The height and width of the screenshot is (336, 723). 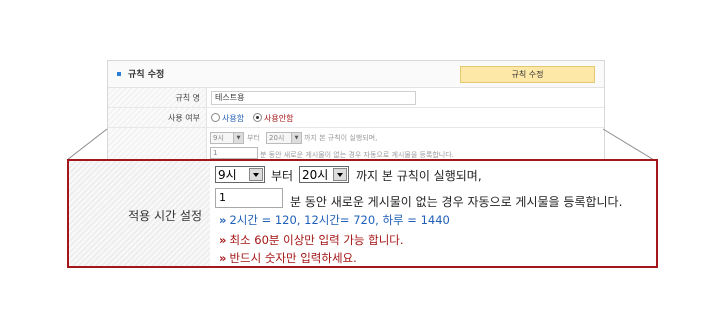 What do you see at coordinates (324, 174) in the screenshot?
I see `hour-to-select: 20시` at bounding box center [324, 174].